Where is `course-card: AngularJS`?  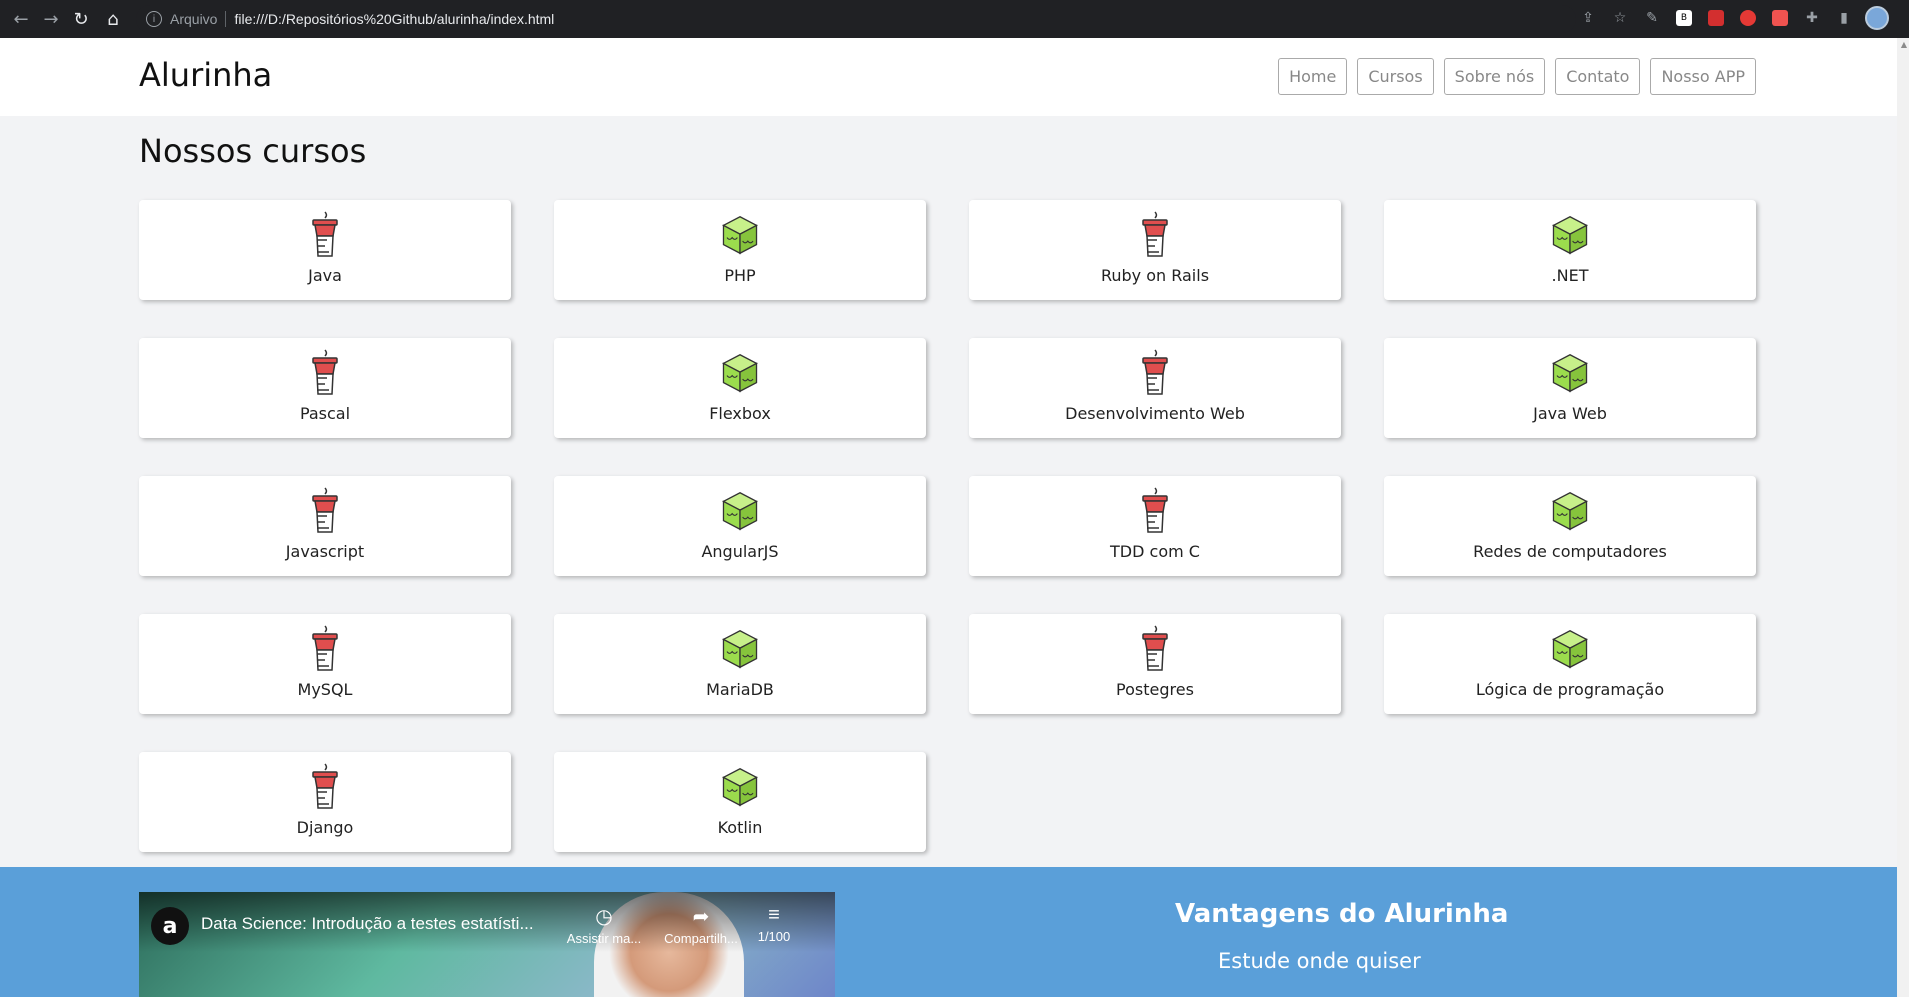
course-card: AngularJS is located at coordinates (740, 526).